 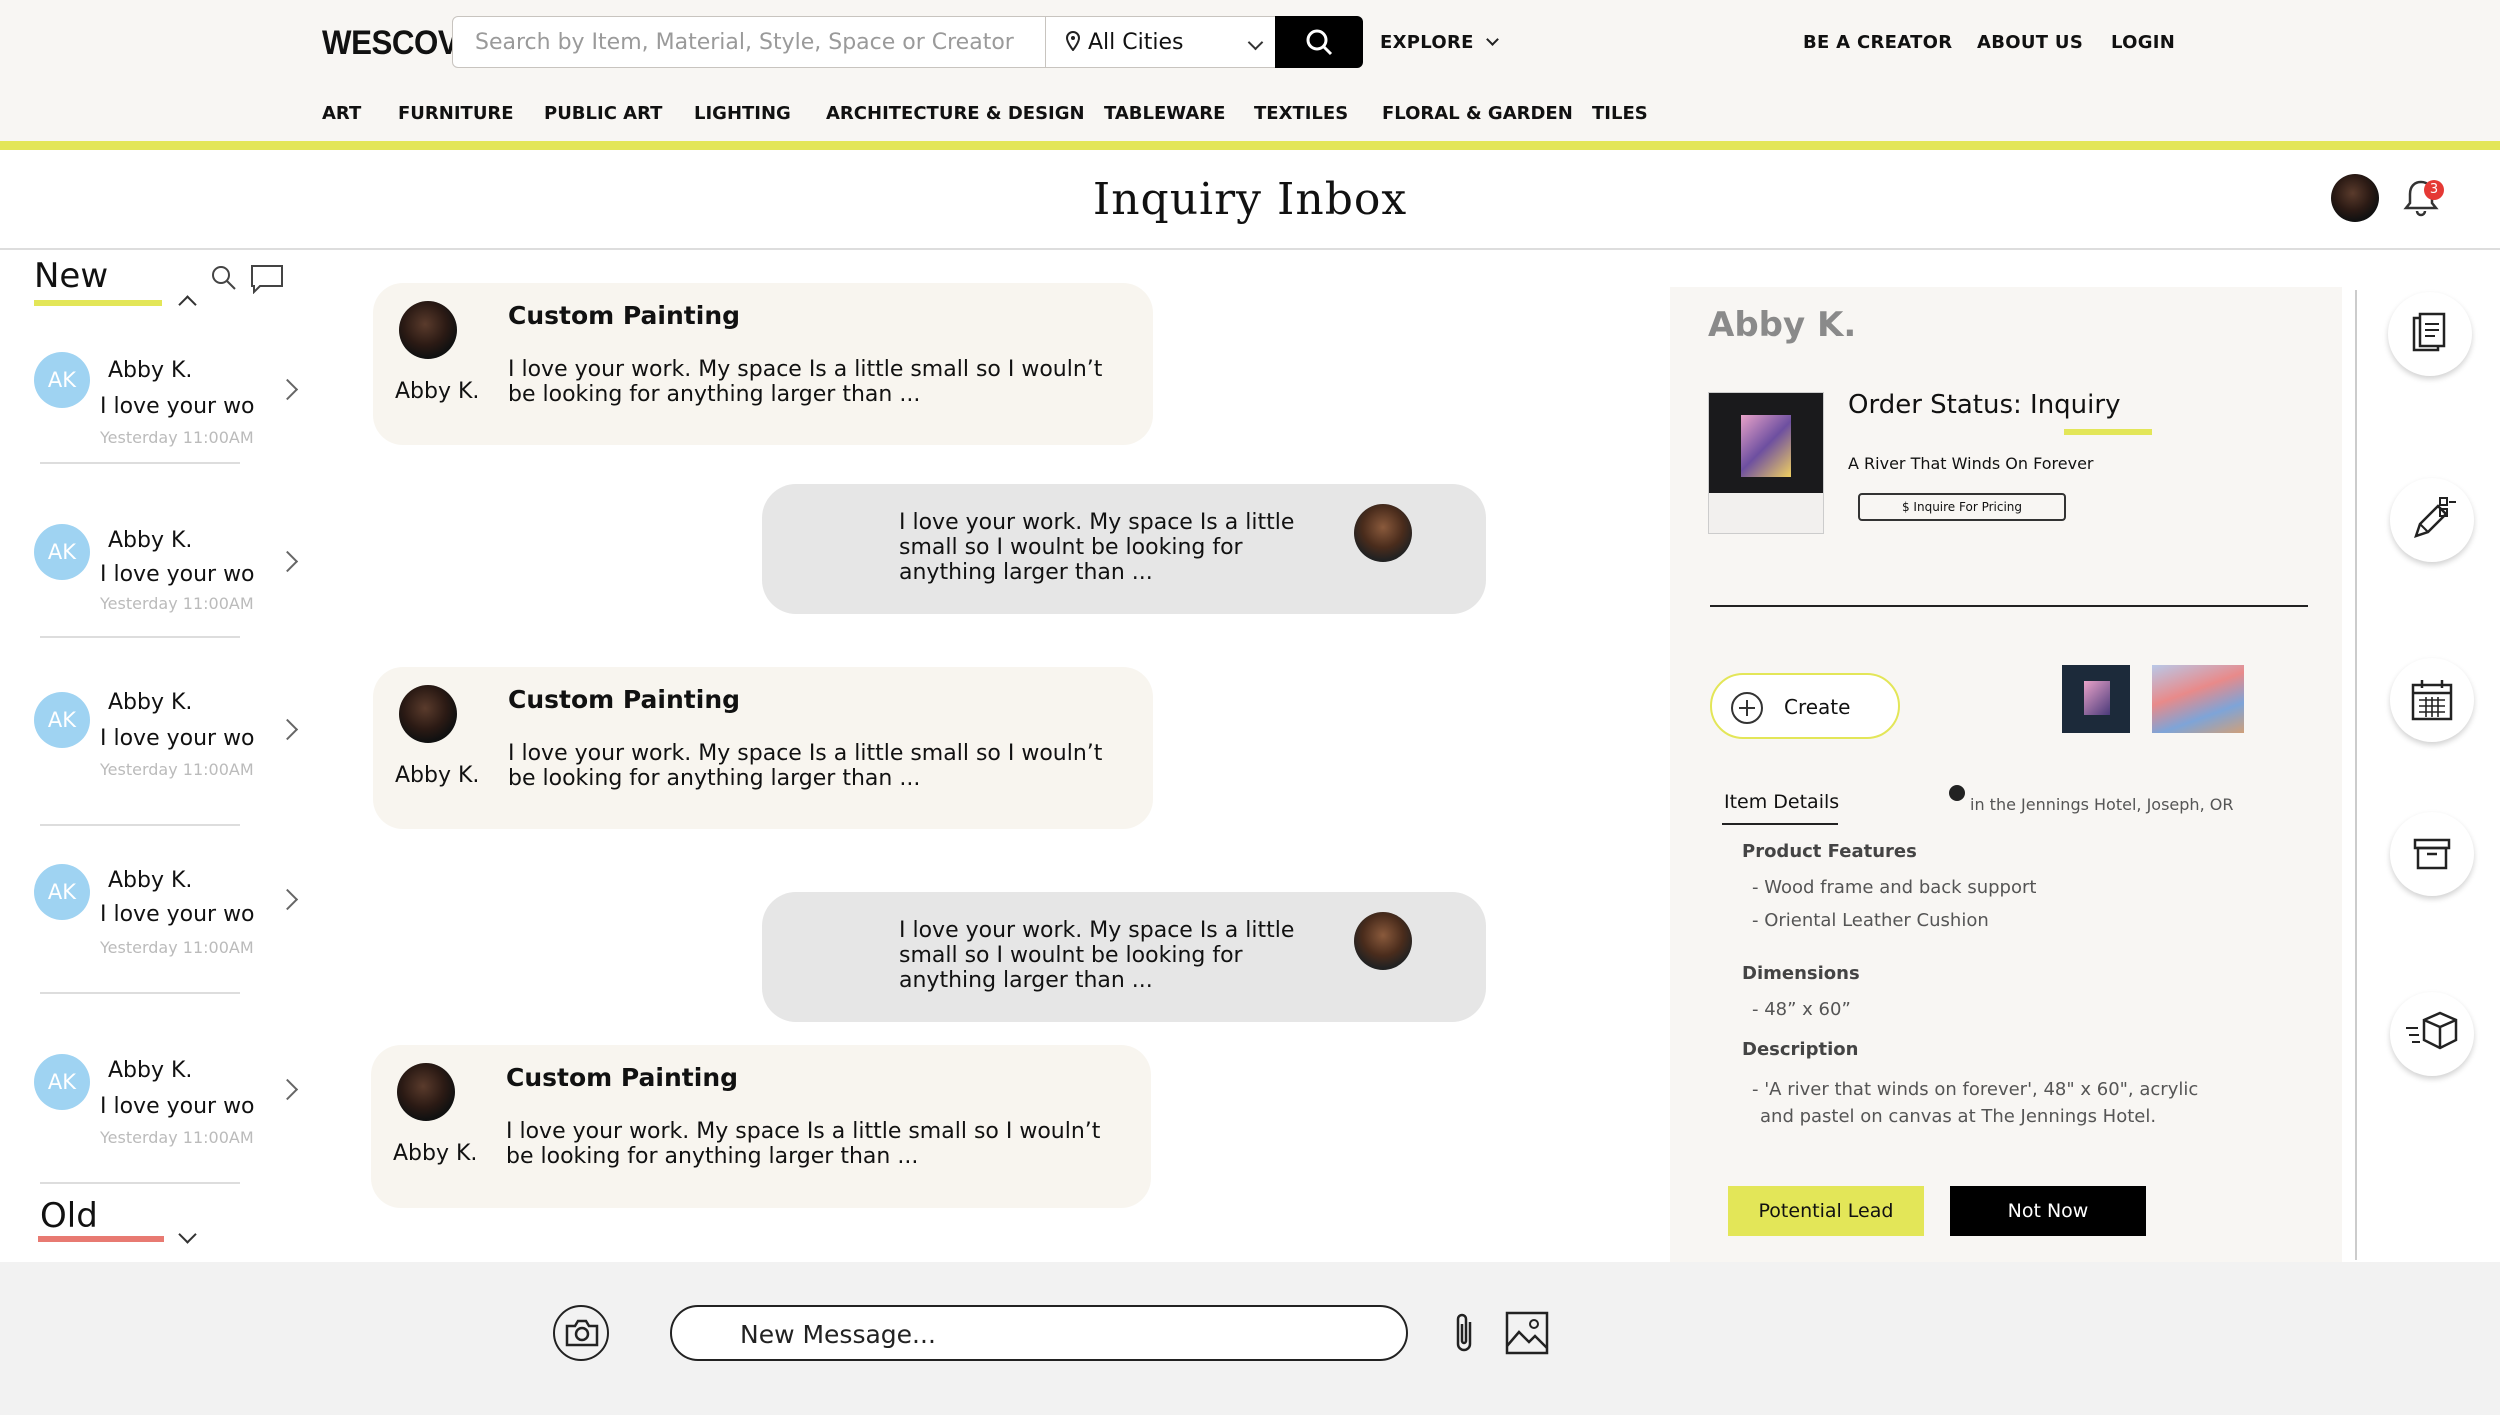 I want to click on panel-scrollbar, so click(x=2356, y=775).